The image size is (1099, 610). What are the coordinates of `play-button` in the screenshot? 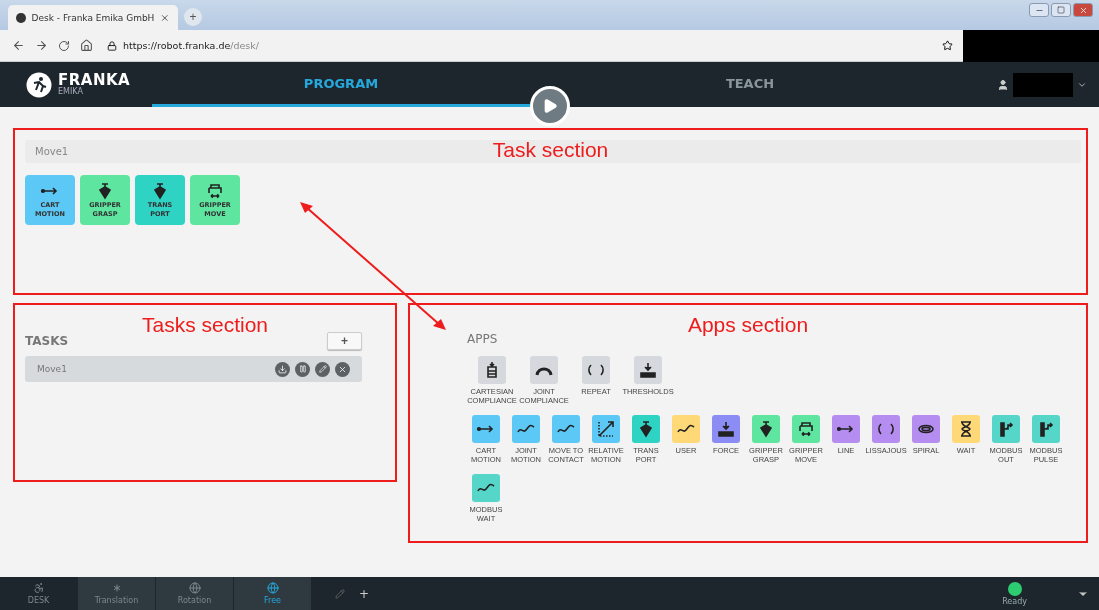 It's located at (550, 106).